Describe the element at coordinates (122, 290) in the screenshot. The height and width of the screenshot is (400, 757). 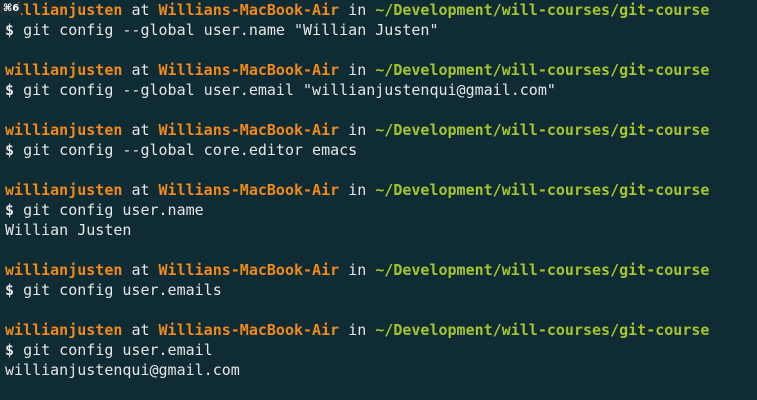
I see `command-text: git config user.emails` at that location.